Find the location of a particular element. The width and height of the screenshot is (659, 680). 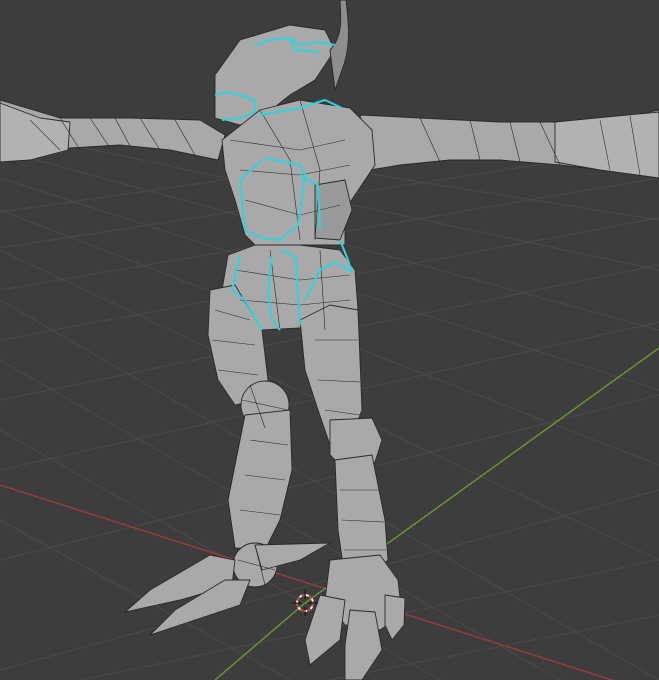

y-axis-line-back is located at coordinates (260, 641).